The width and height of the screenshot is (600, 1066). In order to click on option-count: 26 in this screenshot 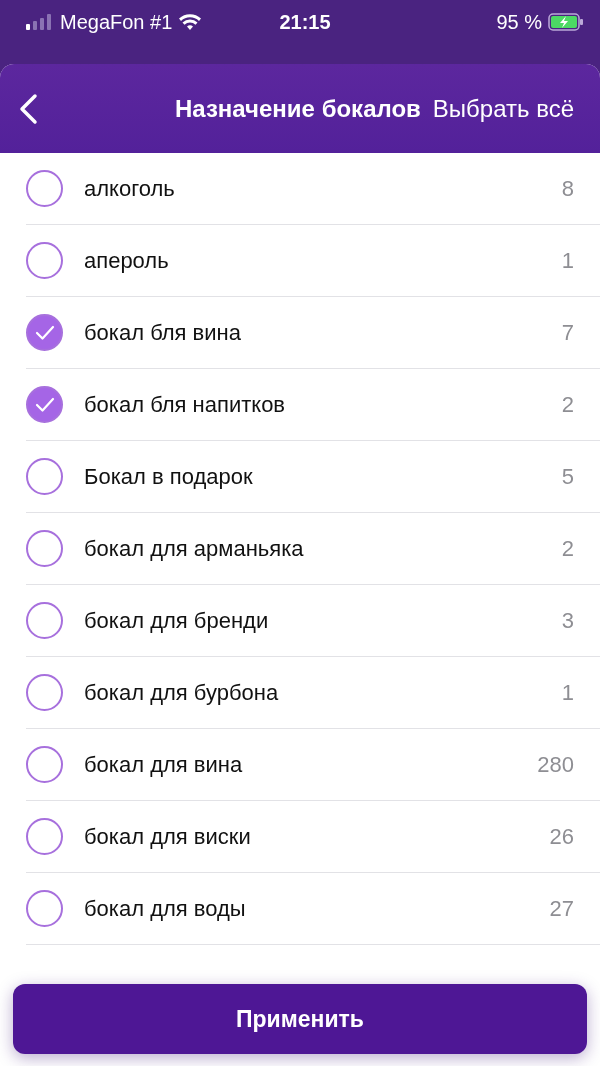, I will do `click(561, 836)`.